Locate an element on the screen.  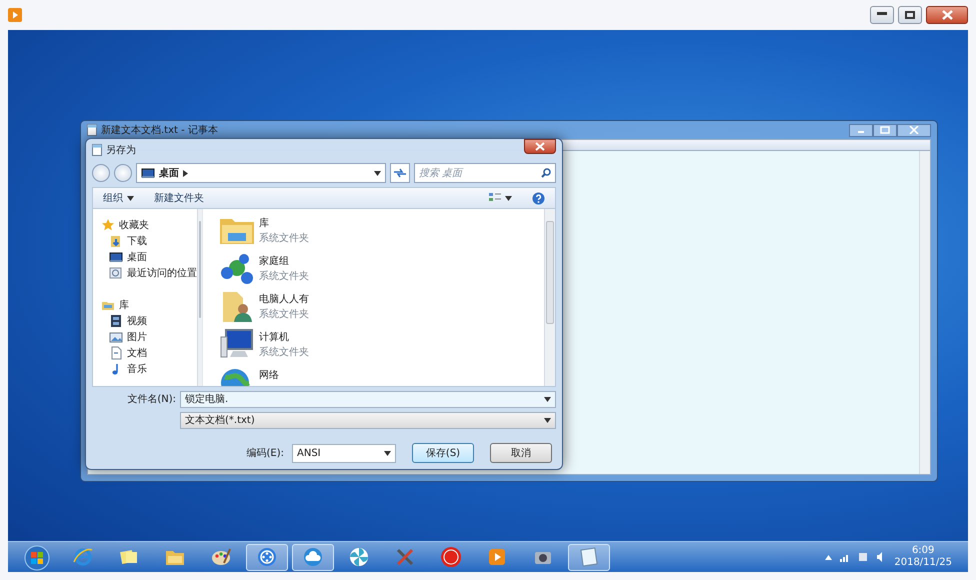
nav-item: 文档 is located at coordinates (137, 353).